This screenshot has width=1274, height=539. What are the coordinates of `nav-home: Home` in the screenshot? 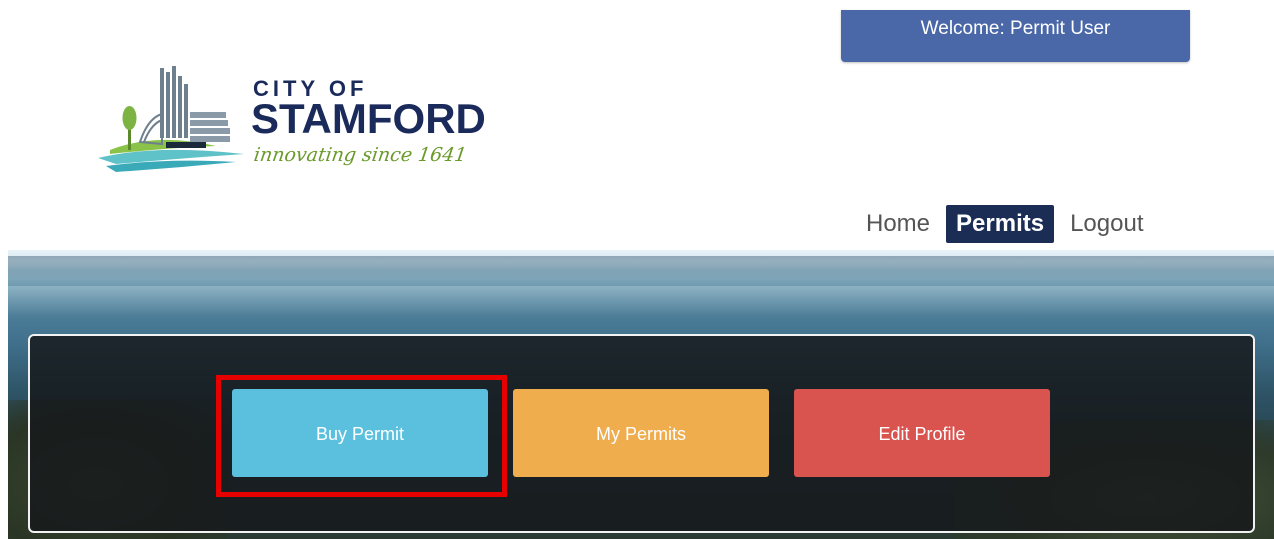 It's located at (898, 224).